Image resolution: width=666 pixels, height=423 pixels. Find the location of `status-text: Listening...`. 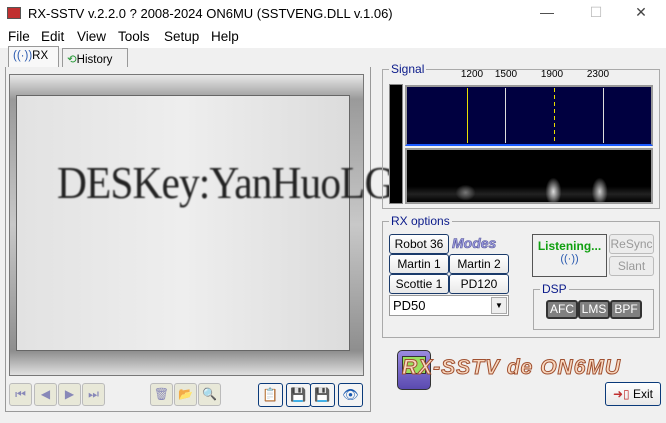

status-text: Listening... is located at coordinates (569, 246).